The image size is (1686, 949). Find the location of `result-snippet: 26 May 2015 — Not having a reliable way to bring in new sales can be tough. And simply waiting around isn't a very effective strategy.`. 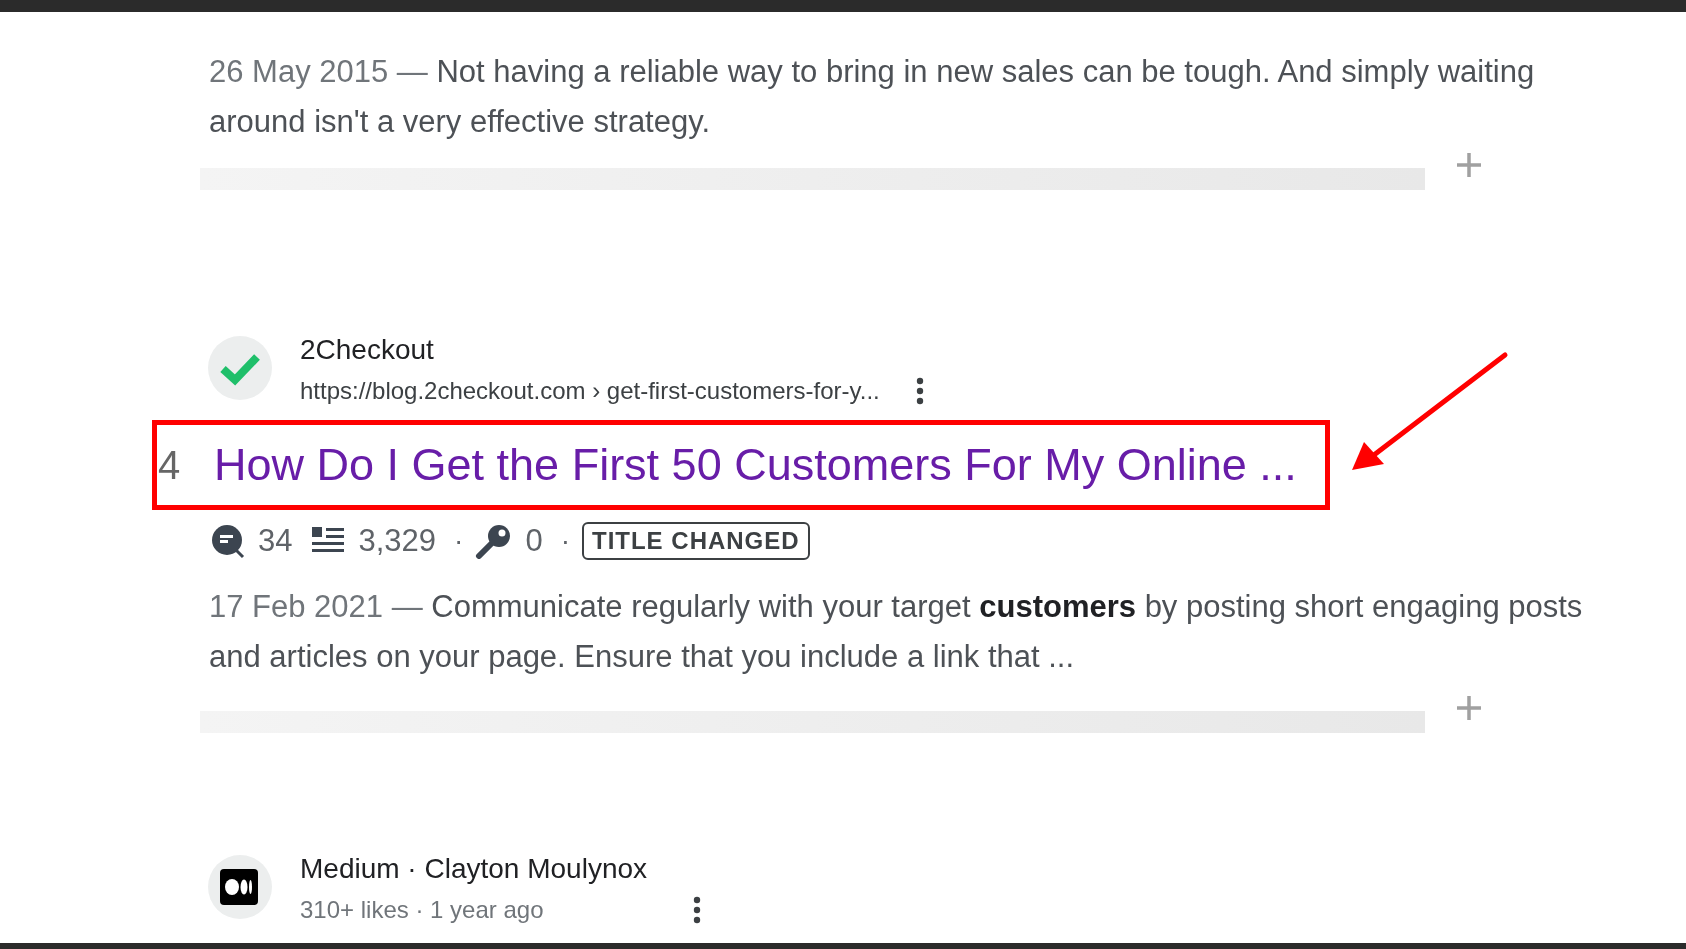

result-snippet: 26 May 2015 — Not having a reliable way to bring in new sales can be tough. And simply waiting around isn't a very effective strategy. is located at coordinates (872, 97).